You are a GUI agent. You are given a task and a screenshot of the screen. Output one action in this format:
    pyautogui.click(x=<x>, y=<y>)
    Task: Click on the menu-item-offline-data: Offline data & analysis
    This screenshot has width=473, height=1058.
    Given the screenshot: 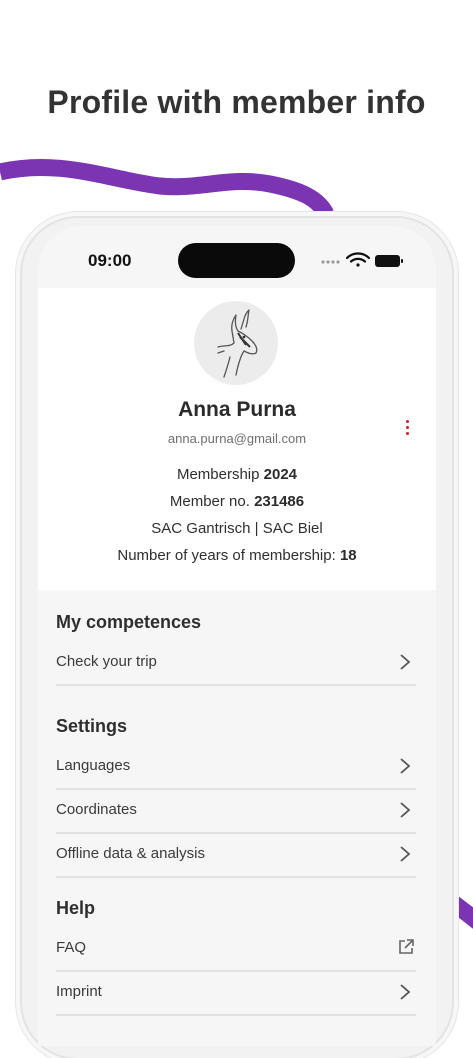 What is the action you would take?
    pyautogui.click(x=236, y=855)
    